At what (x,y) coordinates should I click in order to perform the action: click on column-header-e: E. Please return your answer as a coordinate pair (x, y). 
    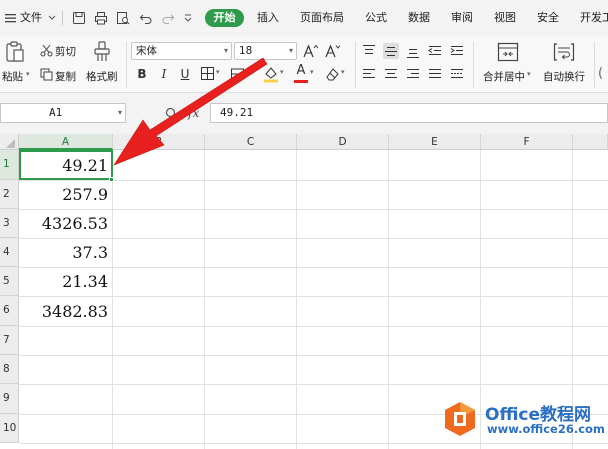
    Looking at the image, I should click on (435, 142).